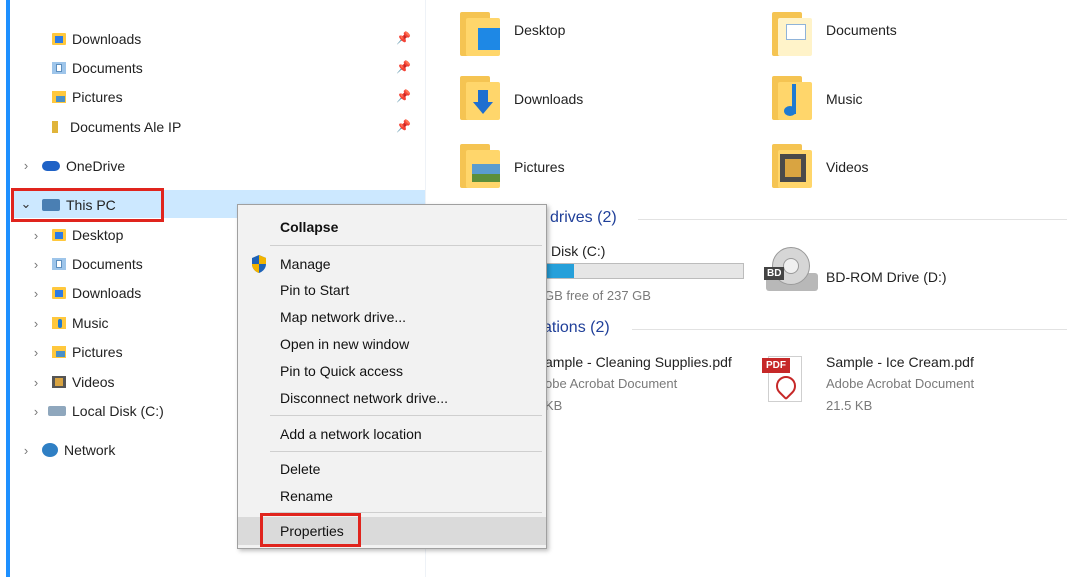 The image size is (1079, 577). What do you see at coordinates (392, 496) in the screenshot?
I see `menu-item-rename: Rename` at bounding box center [392, 496].